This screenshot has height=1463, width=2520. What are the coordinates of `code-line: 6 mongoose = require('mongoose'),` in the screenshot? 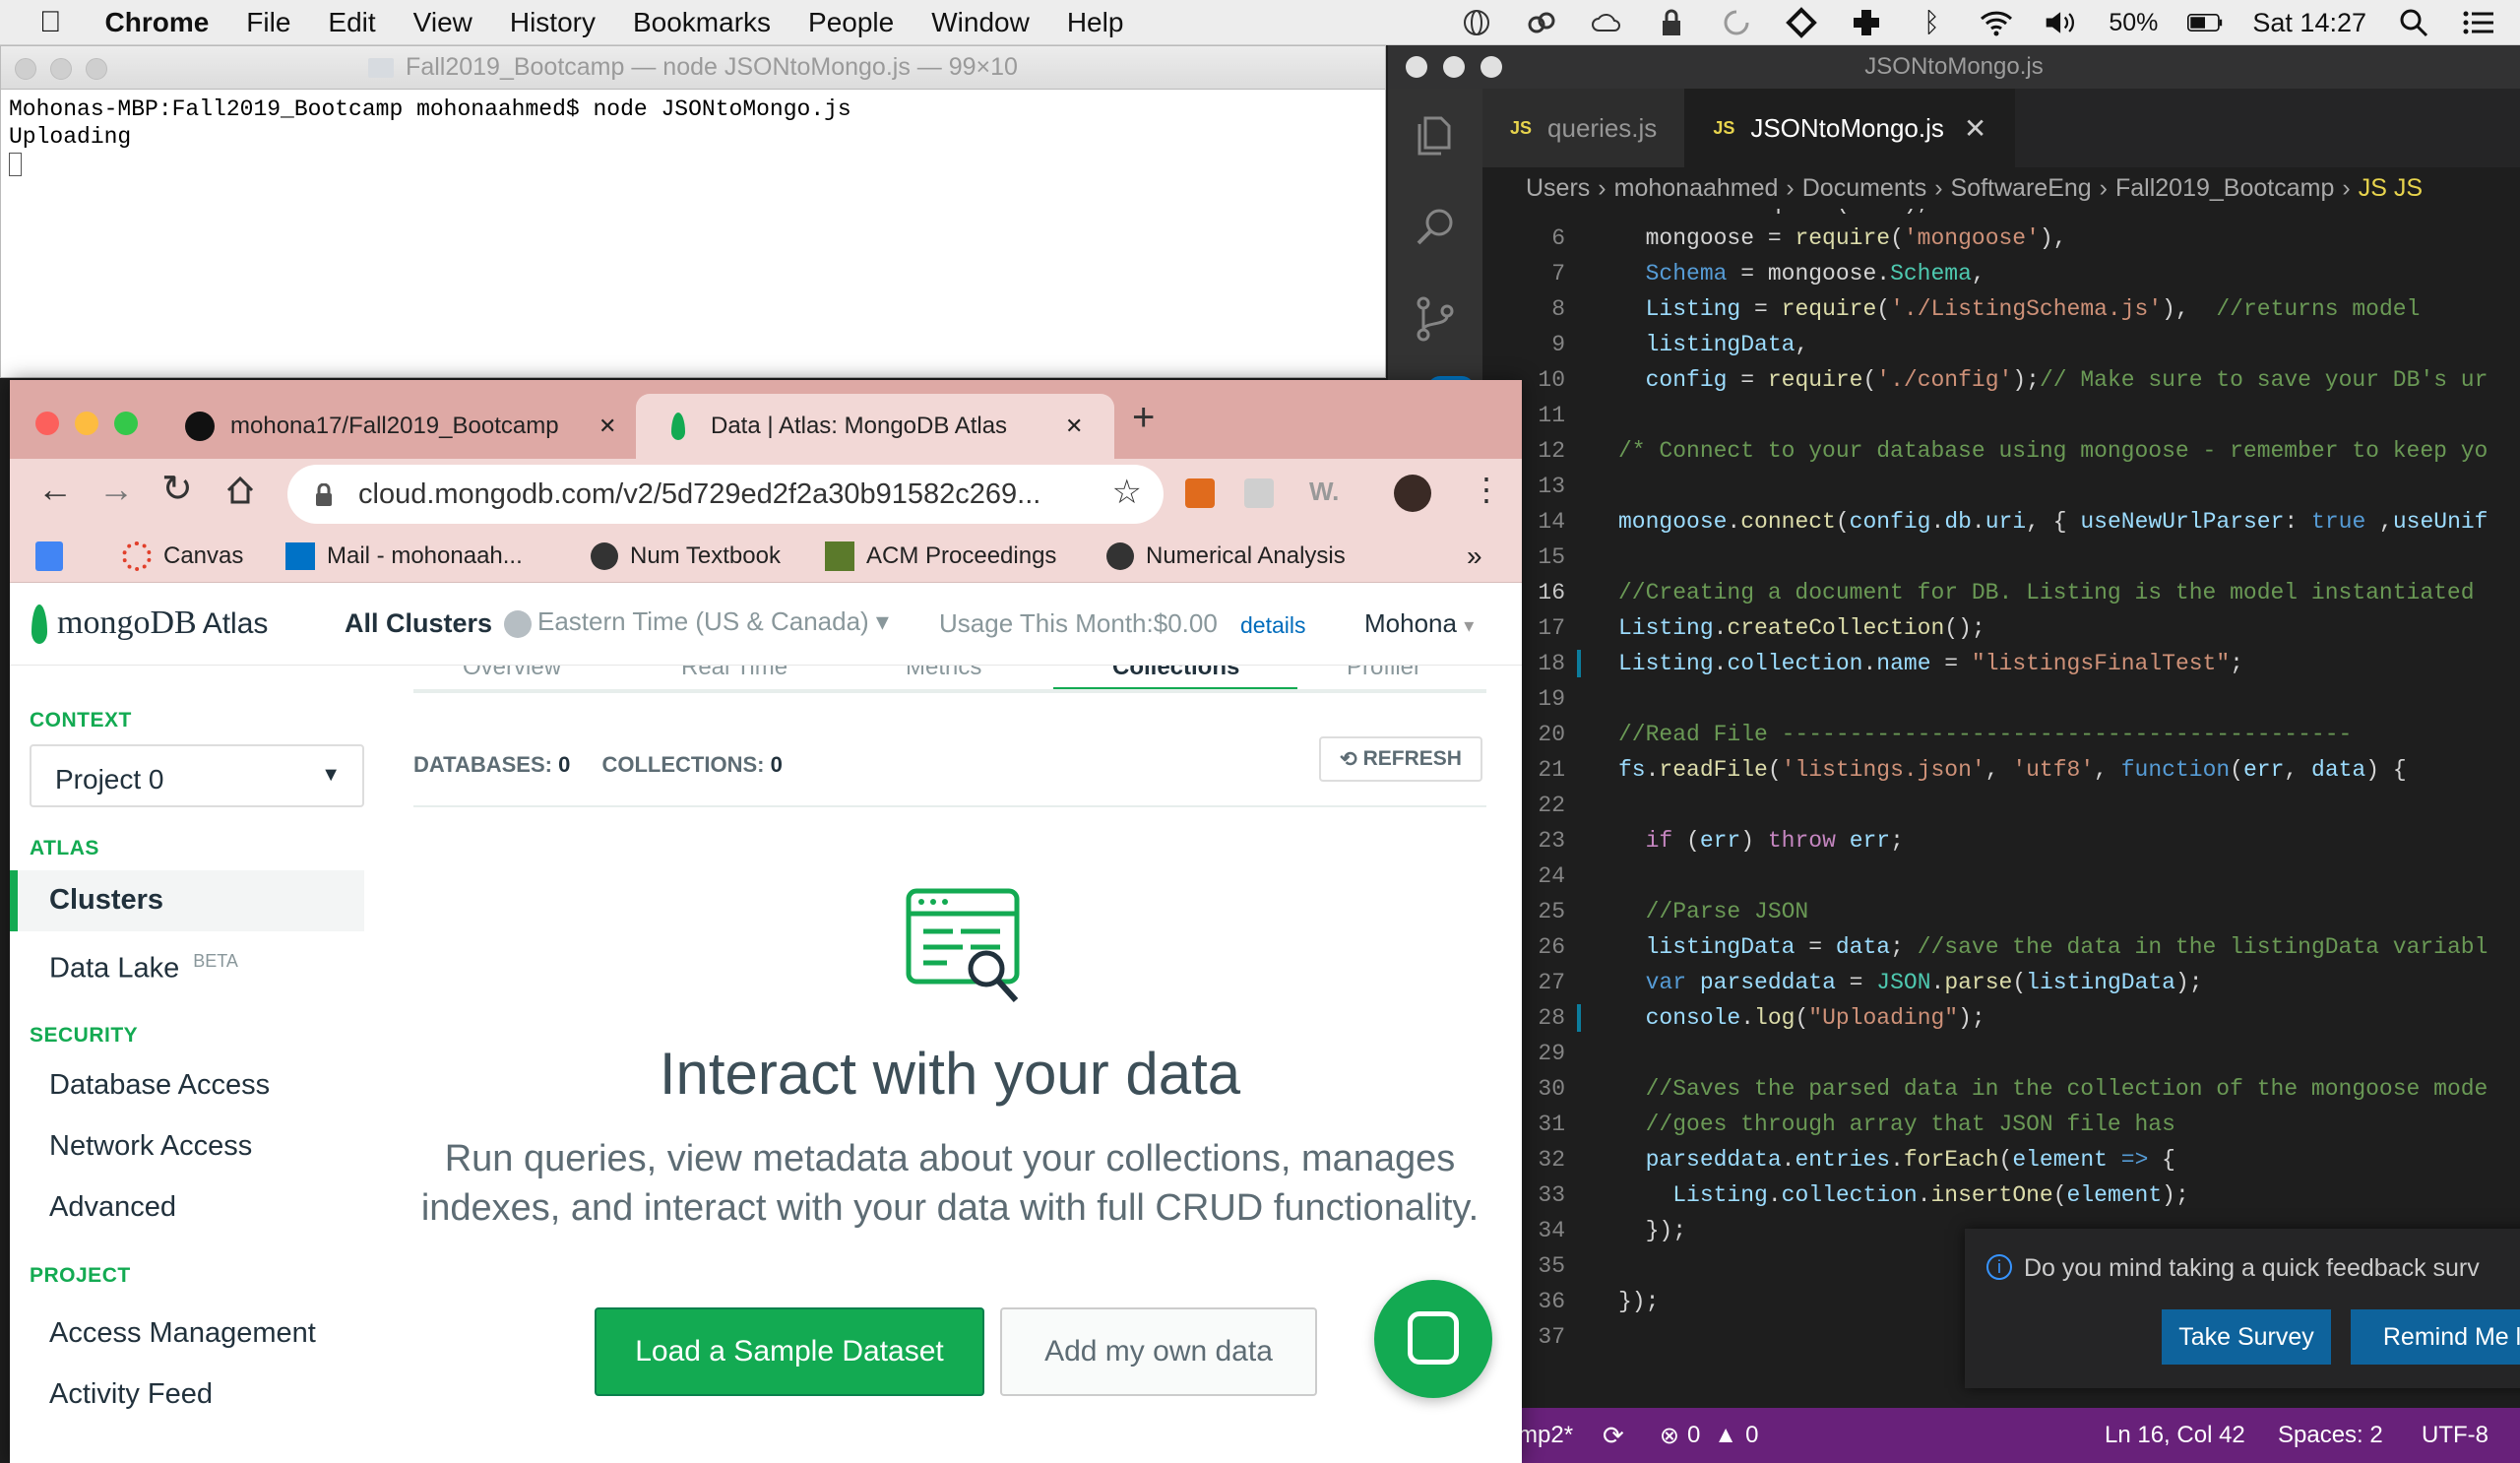 It's located at (2001, 239).